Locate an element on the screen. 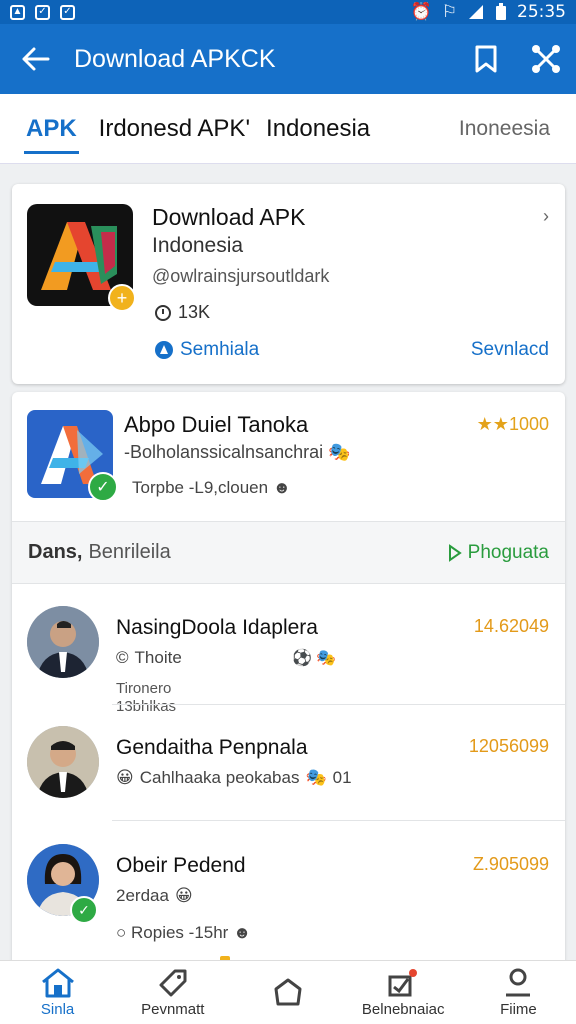 The height and width of the screenshot is (1024, 576). person-subtitle: 😀 Cahlhaaka peokabas 🎭 01 is located at coordinates (234, 777).